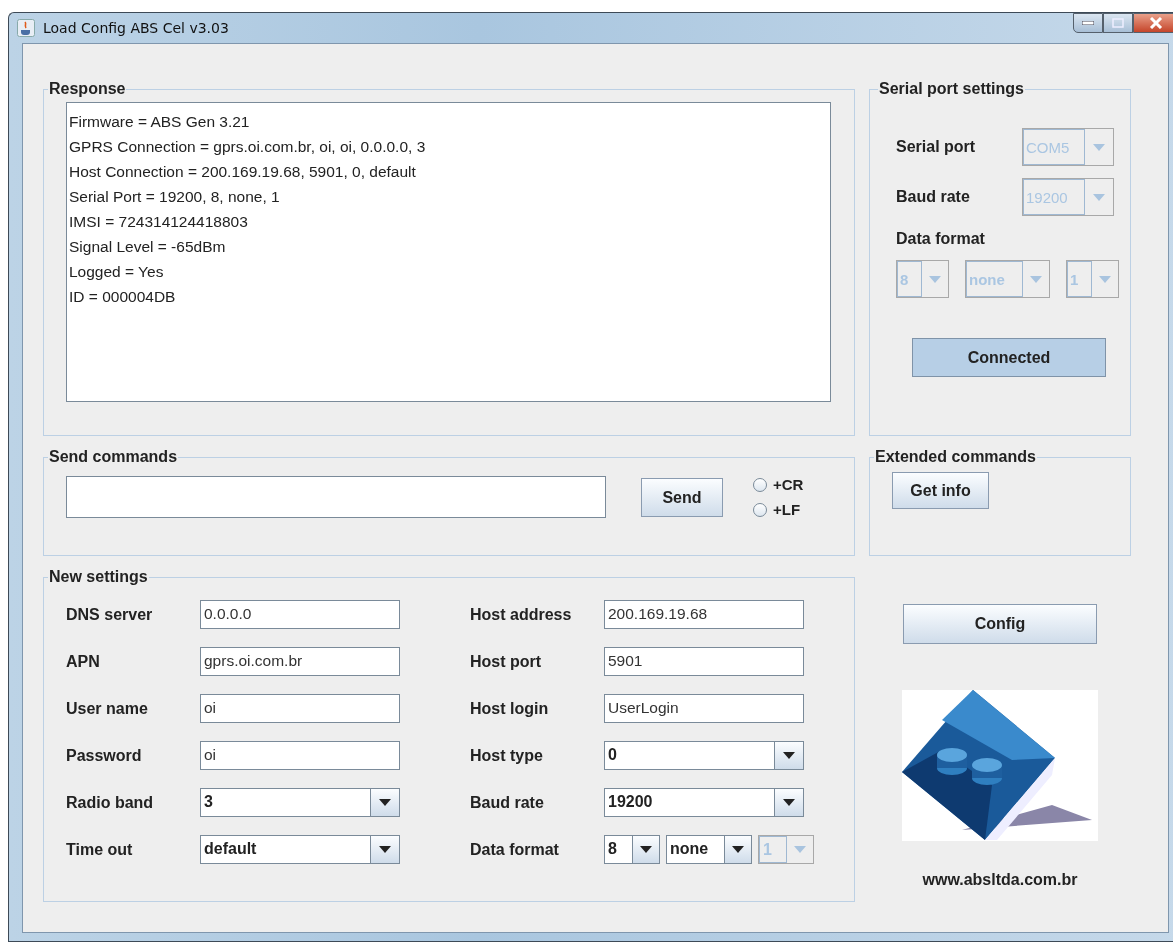 The image size is (1173, 946). Describe the element at coordinates (300, 661) in the screenshot. I see `text-field: gprs.oi.com.br` at that location.